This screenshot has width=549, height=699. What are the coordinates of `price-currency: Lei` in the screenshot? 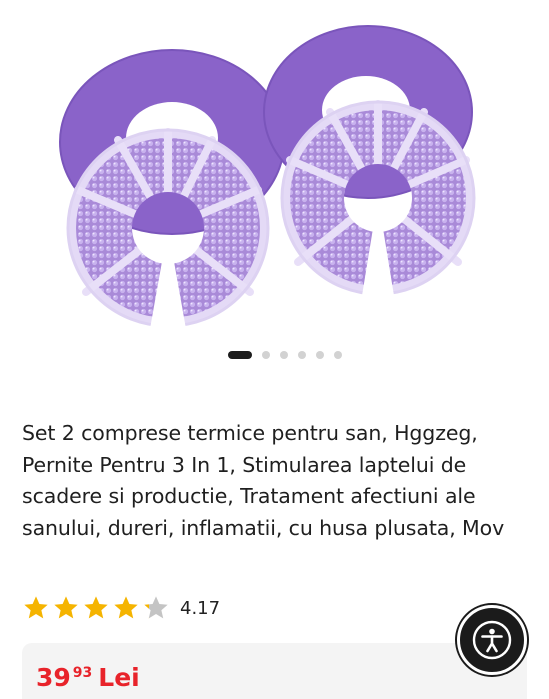 It's located at (119, 677).